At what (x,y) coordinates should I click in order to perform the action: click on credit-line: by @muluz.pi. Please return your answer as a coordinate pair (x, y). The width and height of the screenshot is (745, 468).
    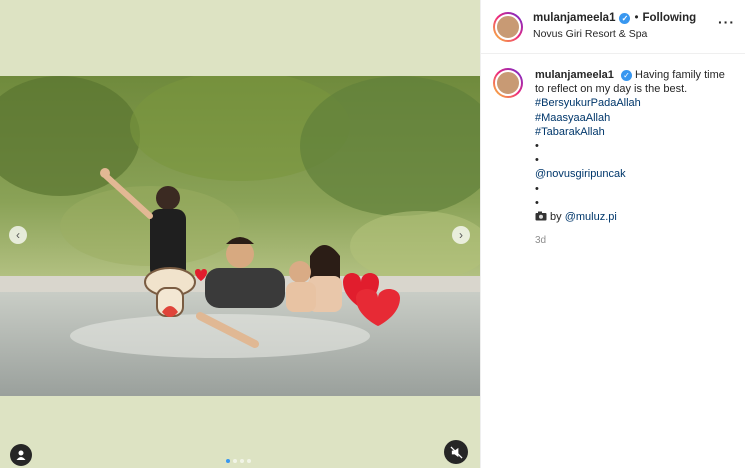
    Looking at the image, I should click on (634, 217).